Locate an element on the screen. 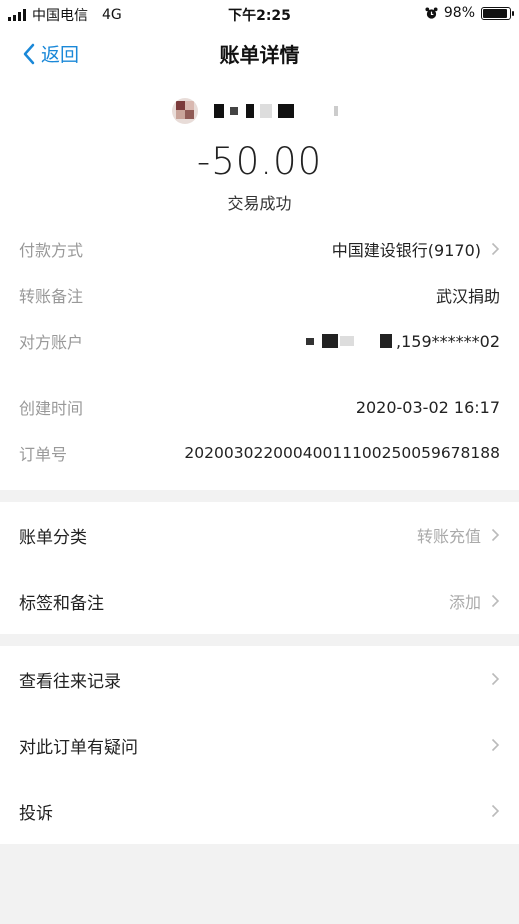  order-question-row: 对此订单有疑问 is located at coordinates (259, 745).